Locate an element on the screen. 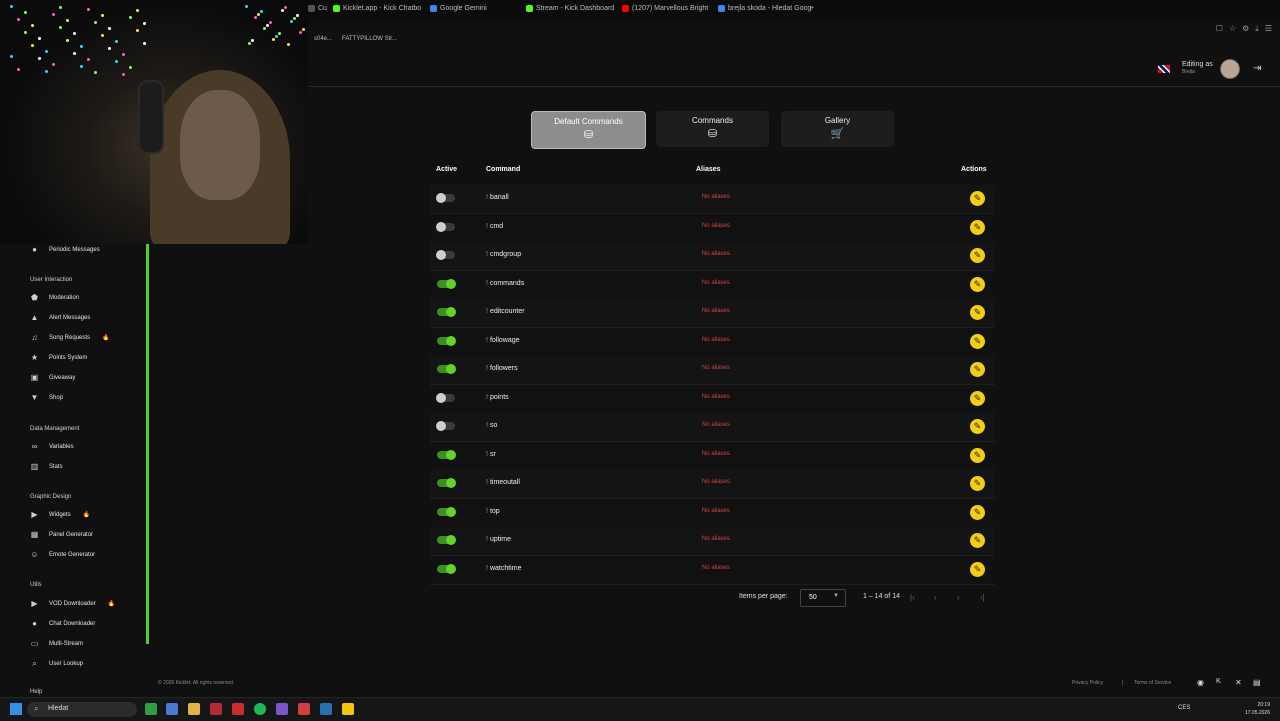 This screenshot has height=721, width=1280. items-per-page-select: 50 ▼ is located at coordinates (823, 598).